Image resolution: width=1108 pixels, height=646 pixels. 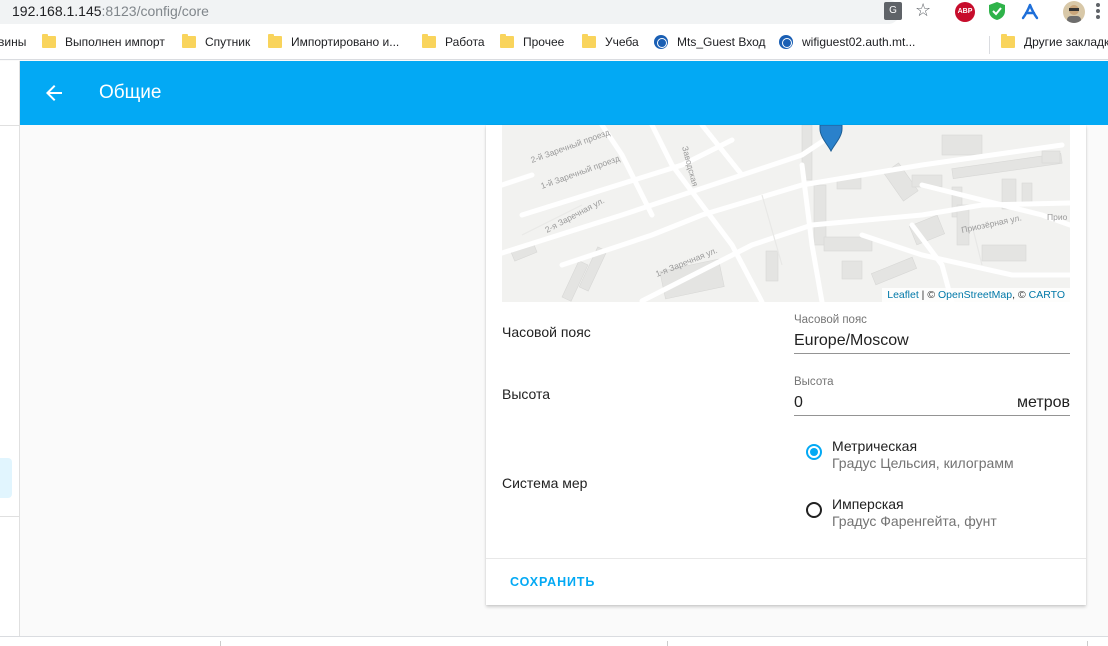 What do you see at coordinates (814, 510) in the screenshot?
I see `imperial-radio` at bounding box center [814, 510].